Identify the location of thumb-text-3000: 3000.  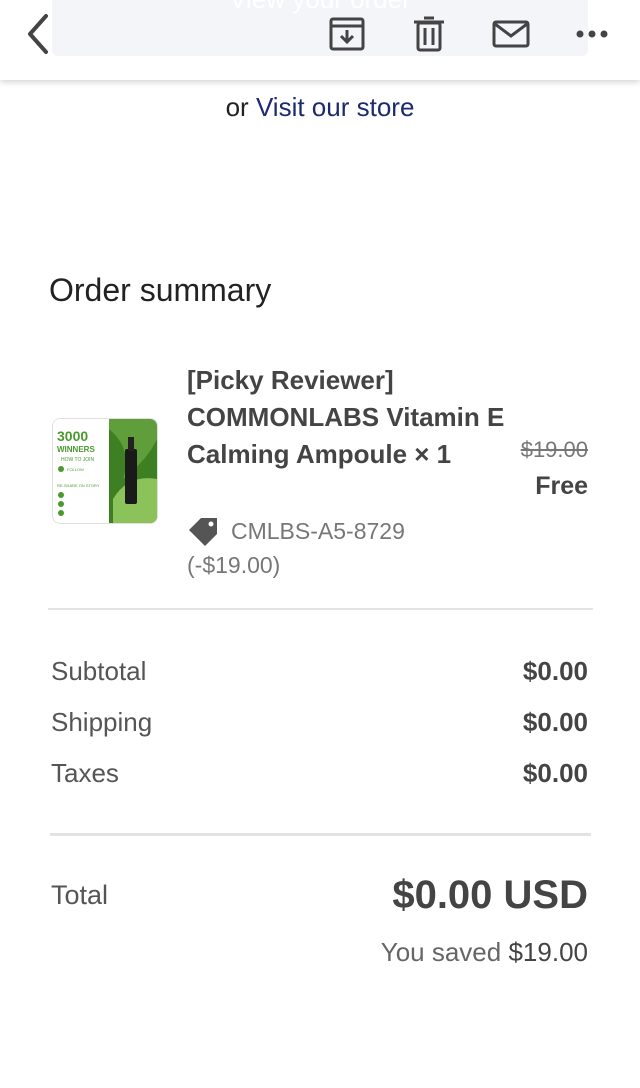
(72, 436).